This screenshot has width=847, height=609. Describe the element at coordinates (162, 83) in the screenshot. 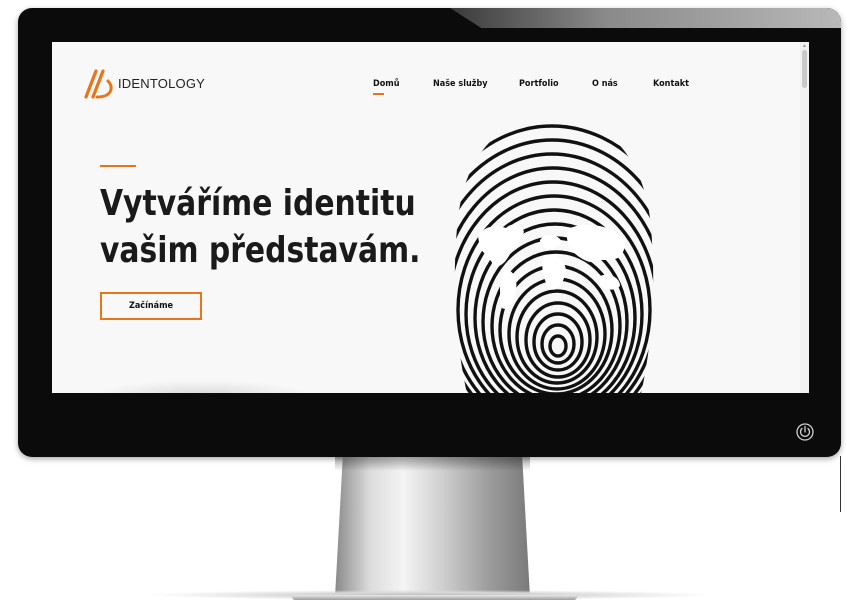

I see `logo-text: IDENTOLOGY` at that location.